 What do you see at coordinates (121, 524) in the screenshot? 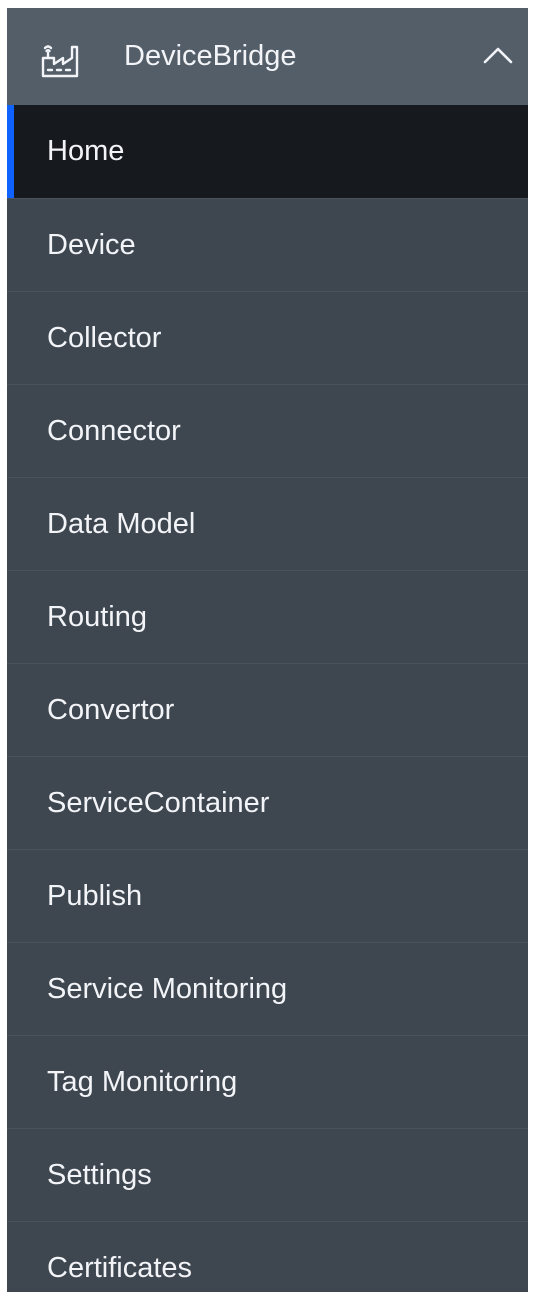
I see `sidebar-item-label: Data Model` at bounding box center [121, 524].